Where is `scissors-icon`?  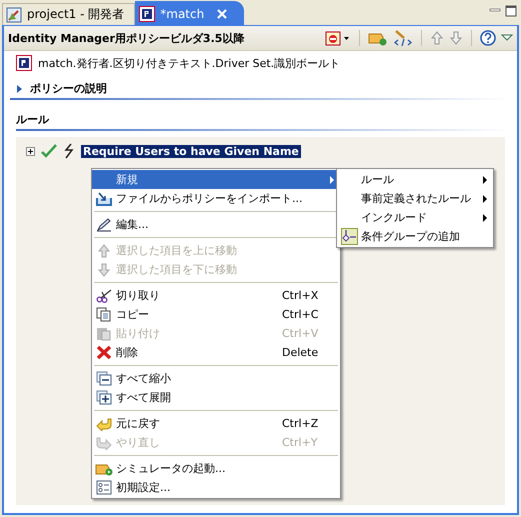
scissors-icon is located at coordinates (104, 295).